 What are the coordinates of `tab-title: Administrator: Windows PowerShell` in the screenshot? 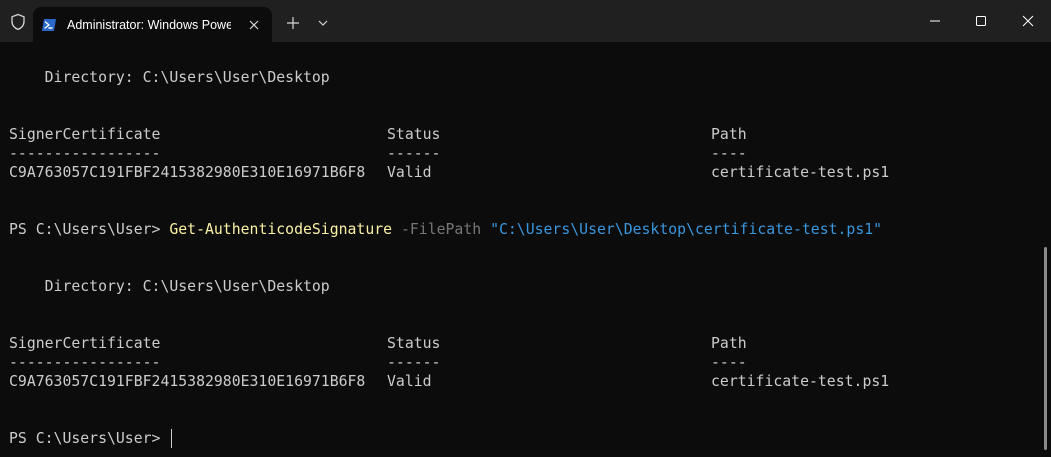 It's located at (149, 25).